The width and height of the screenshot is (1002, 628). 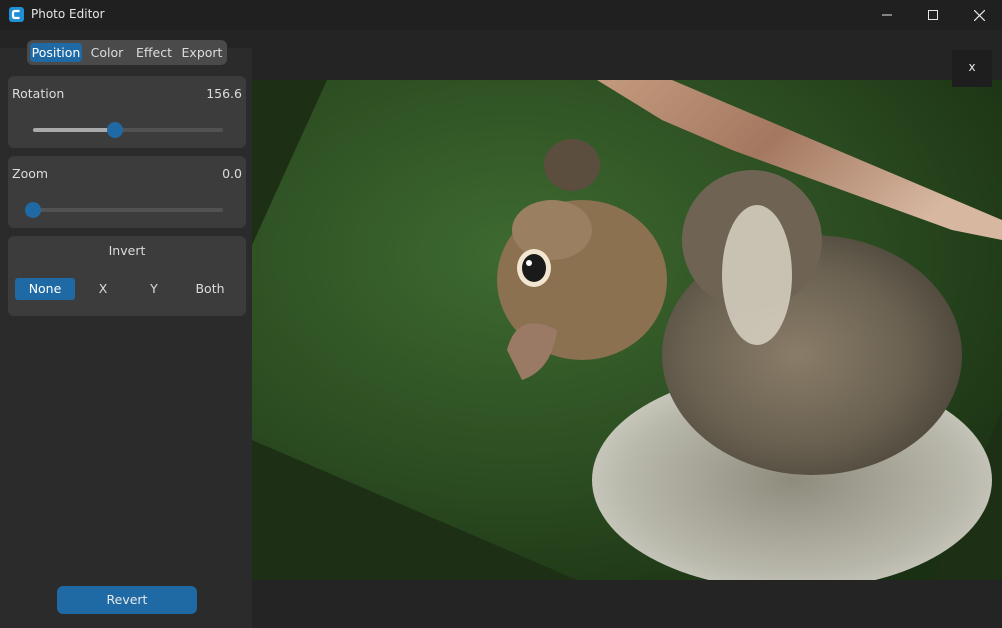 I want to click on rotation-label: Rotation, so click(x=38, y=93).